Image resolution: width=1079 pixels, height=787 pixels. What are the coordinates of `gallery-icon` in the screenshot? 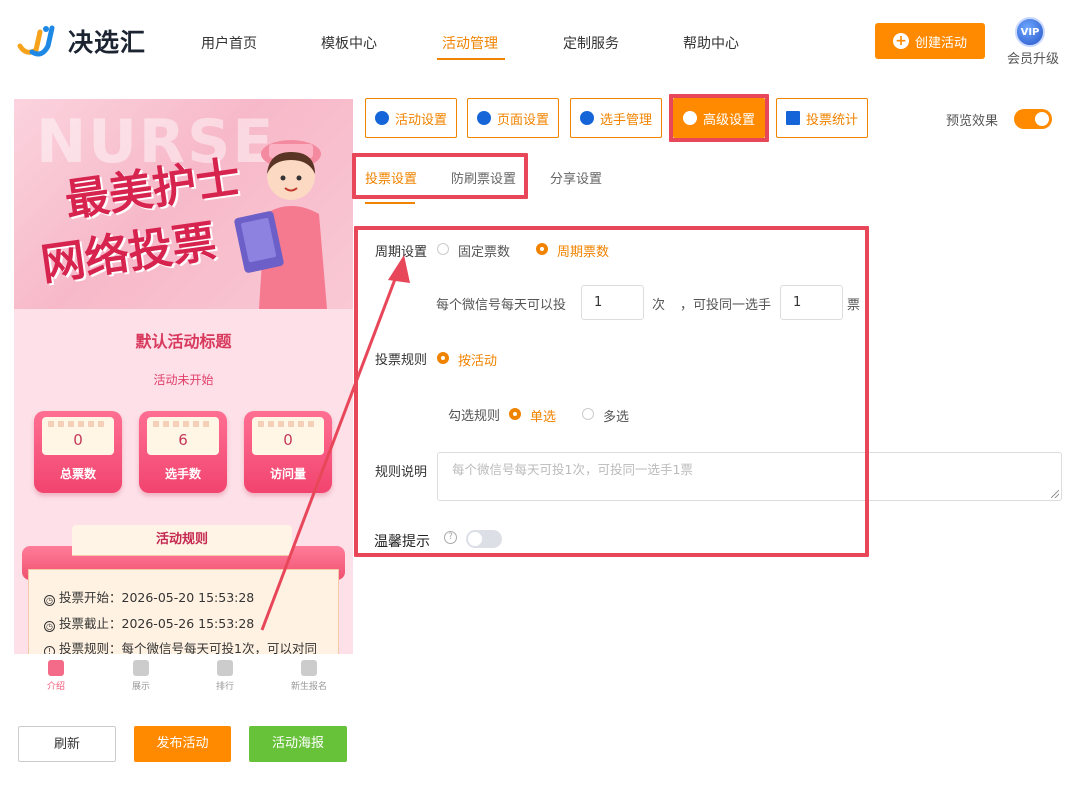 It's located at (141, 668).